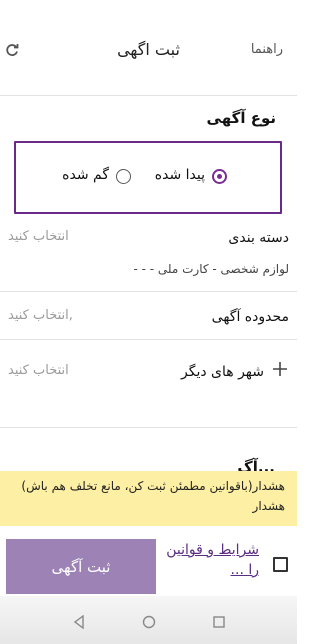  Describe the element at coordinates (12, 50) in the screenshot. I see `refresh-icon` at that location.